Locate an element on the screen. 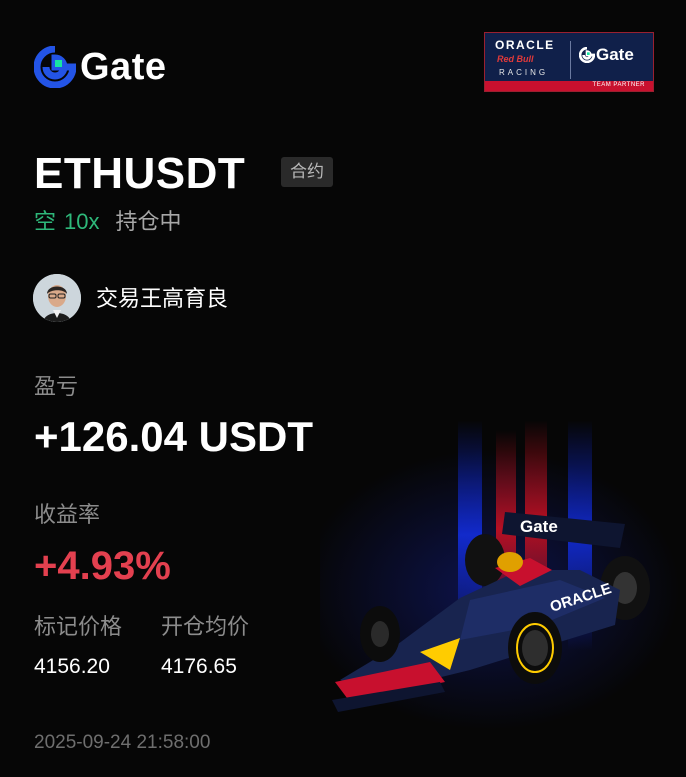 This screenshot has height=777, width=686. trader-avatar is located at coordinates (57, 298).